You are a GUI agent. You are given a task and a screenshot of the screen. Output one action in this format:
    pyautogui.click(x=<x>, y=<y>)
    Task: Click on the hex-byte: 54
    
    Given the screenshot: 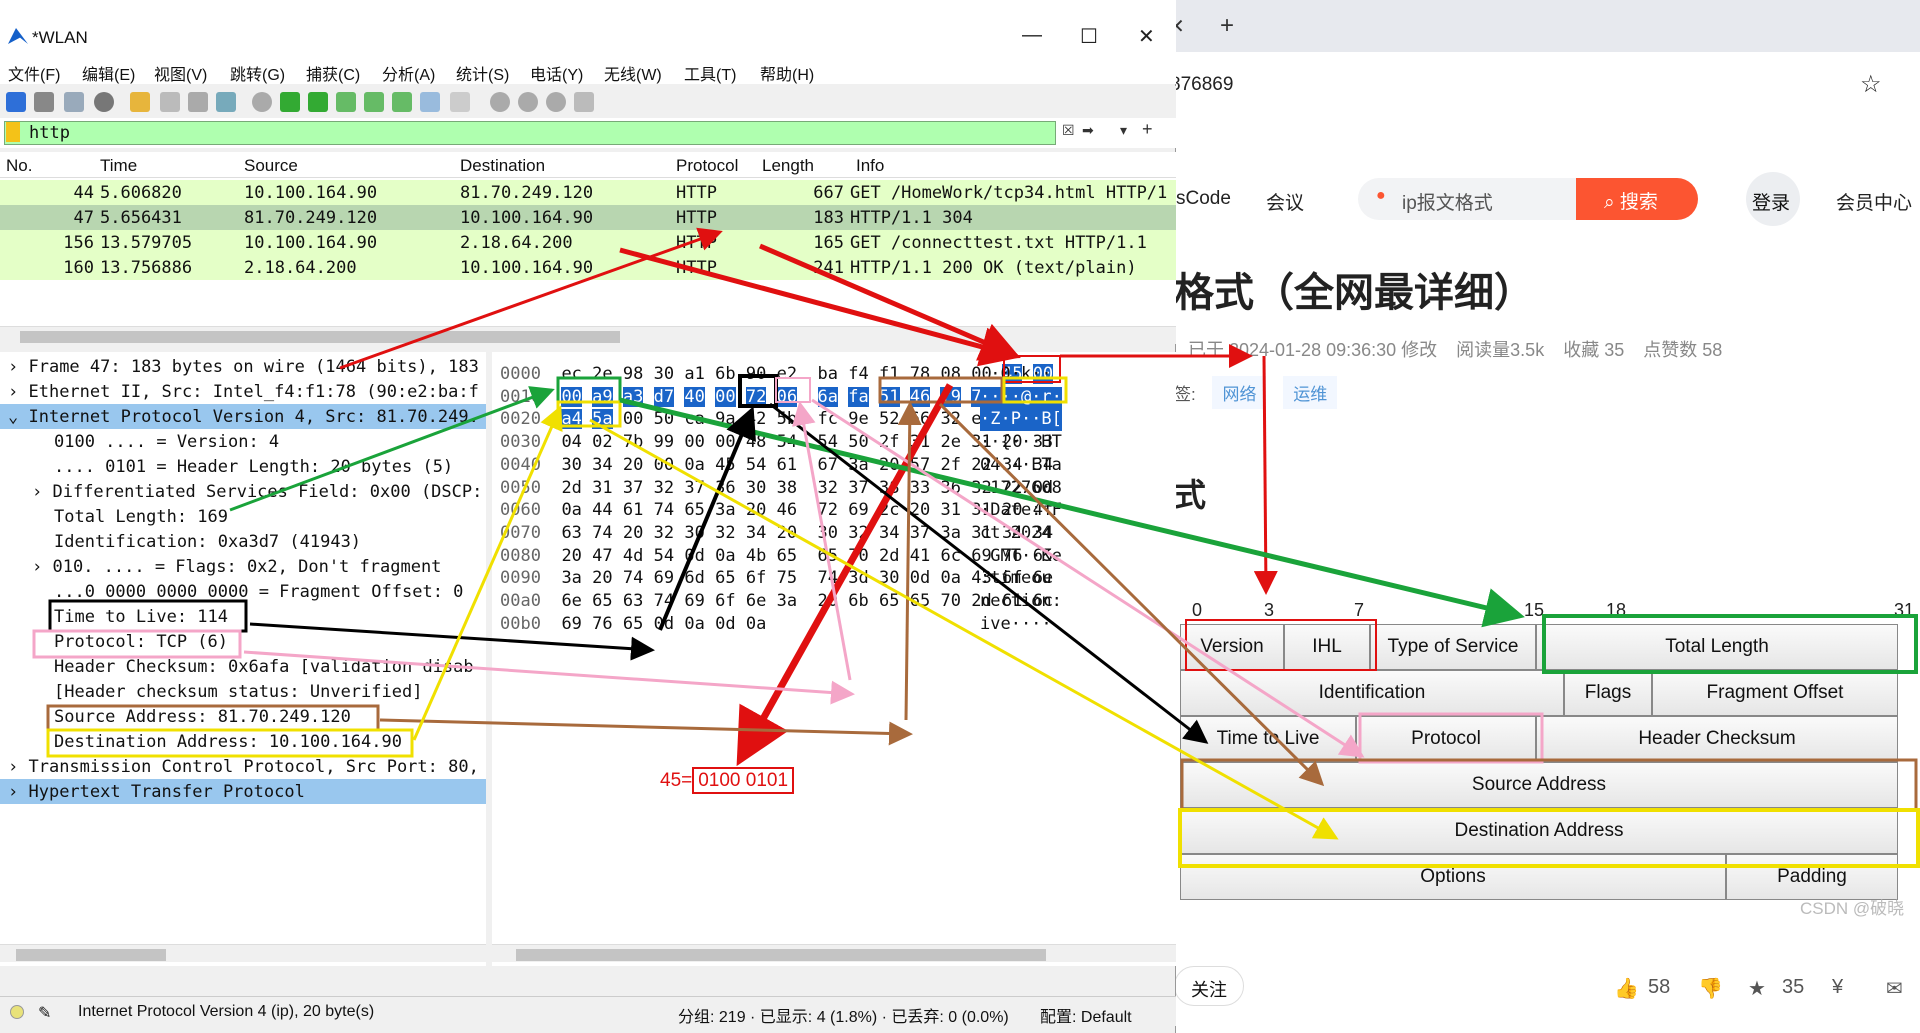 What is the action you would take?
    pyautogui.click(x=787, y=442)
    